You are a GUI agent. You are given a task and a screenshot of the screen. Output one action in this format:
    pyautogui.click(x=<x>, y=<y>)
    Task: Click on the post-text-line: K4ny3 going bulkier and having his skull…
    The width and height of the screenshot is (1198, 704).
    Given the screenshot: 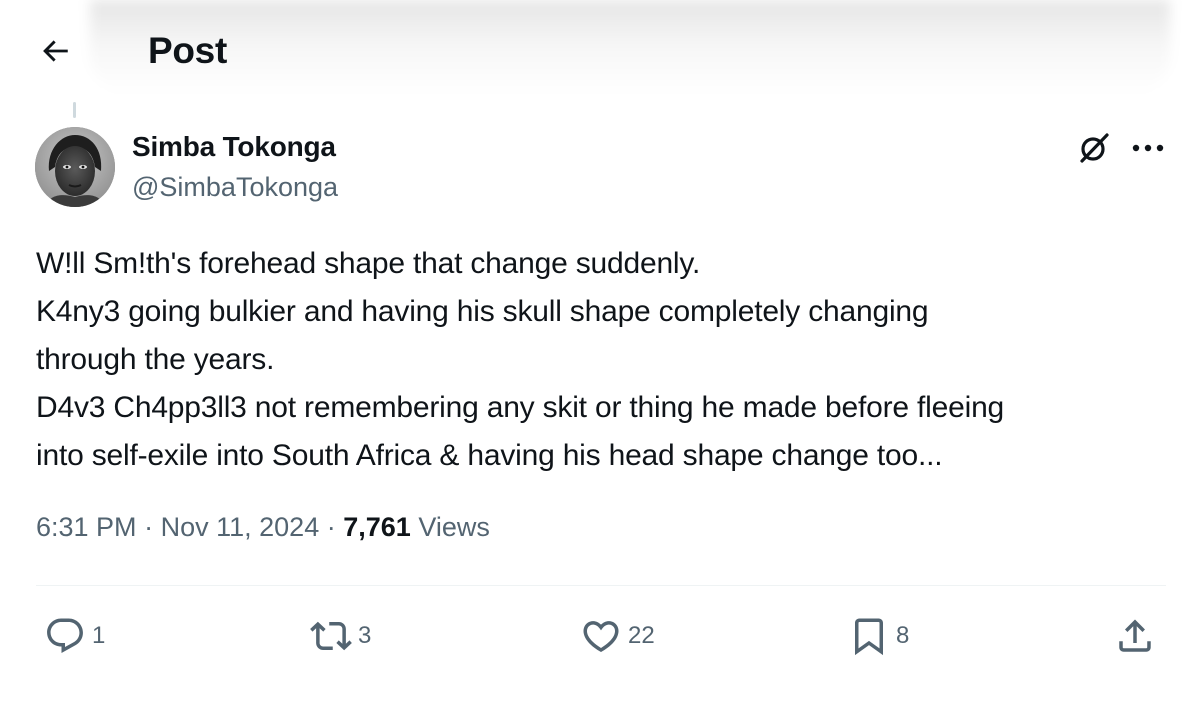 What is the action you would take?
    pyautogui.click(x=482, y=311)
    